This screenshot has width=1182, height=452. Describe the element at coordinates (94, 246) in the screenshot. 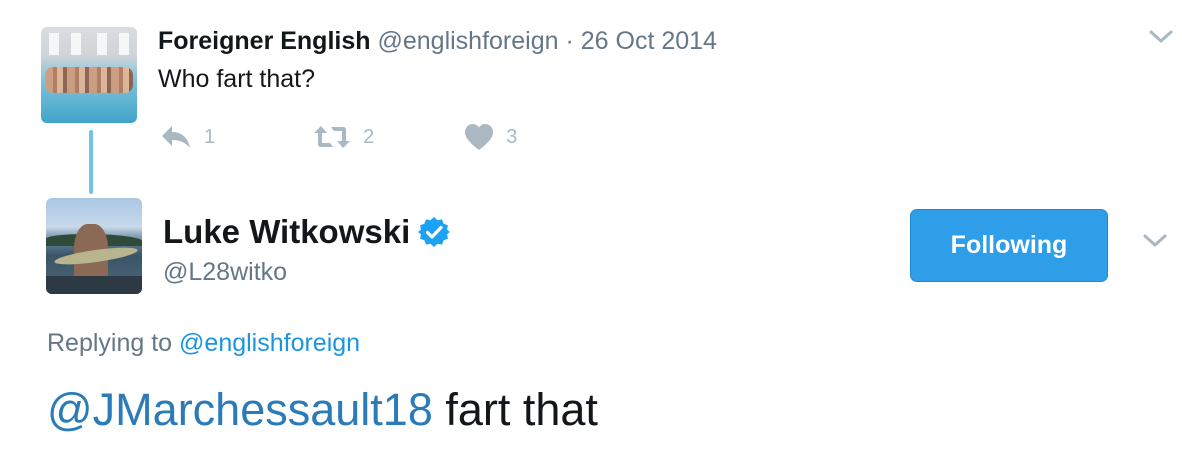

I see `main-avatar` at that location.